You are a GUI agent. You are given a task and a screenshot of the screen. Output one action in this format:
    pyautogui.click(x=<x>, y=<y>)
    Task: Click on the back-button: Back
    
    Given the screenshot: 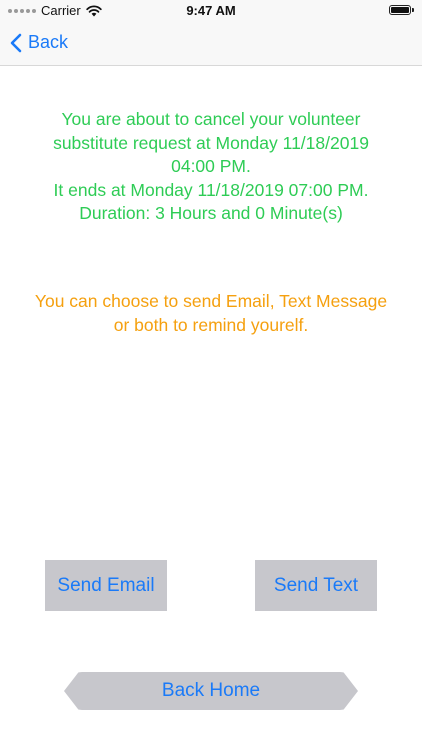 What is the action you would take?
    pyautogui.click(x=39, y=42)
    